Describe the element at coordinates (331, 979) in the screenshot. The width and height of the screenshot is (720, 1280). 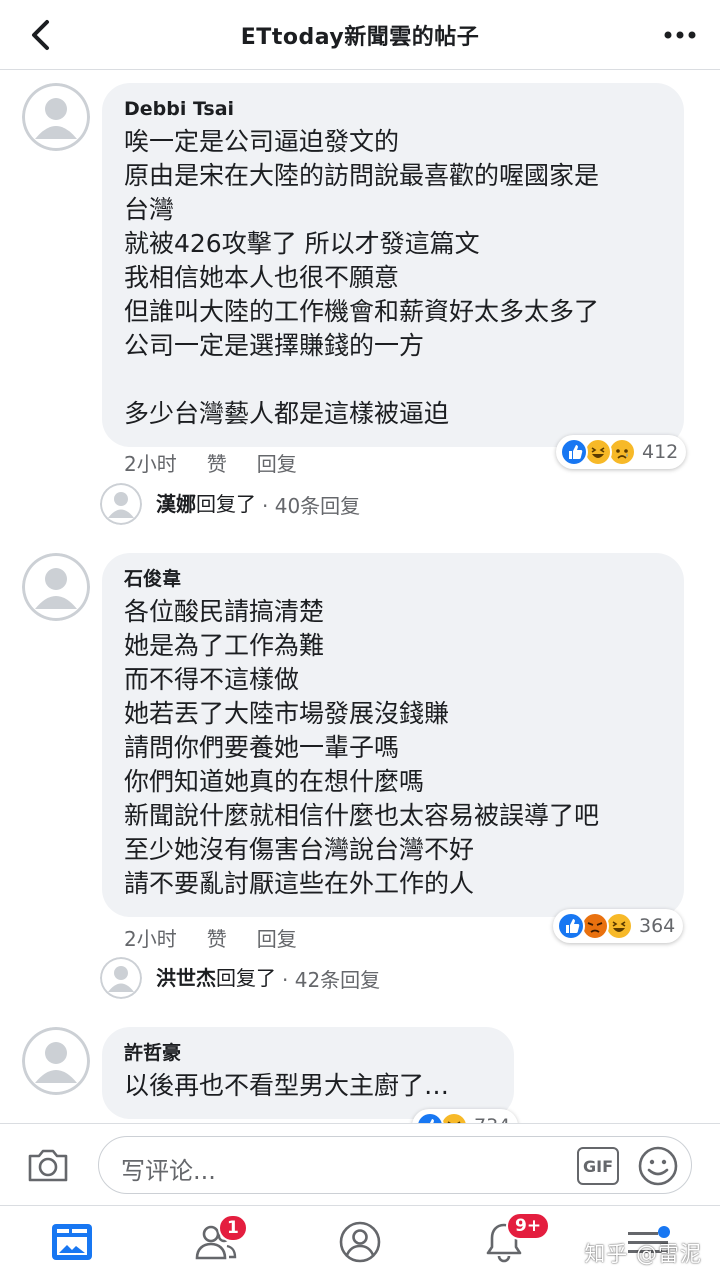
I see `reply-count: · 42条回复` at that location.